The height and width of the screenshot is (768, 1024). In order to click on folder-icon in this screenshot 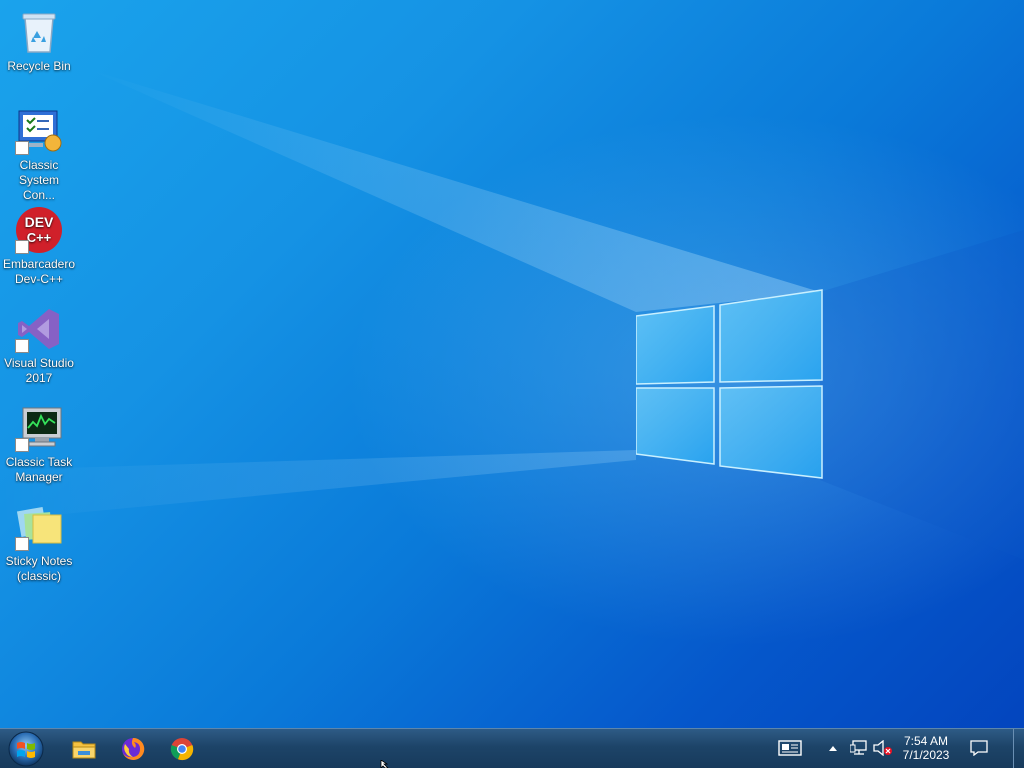, I will do `click(84, 750)`.